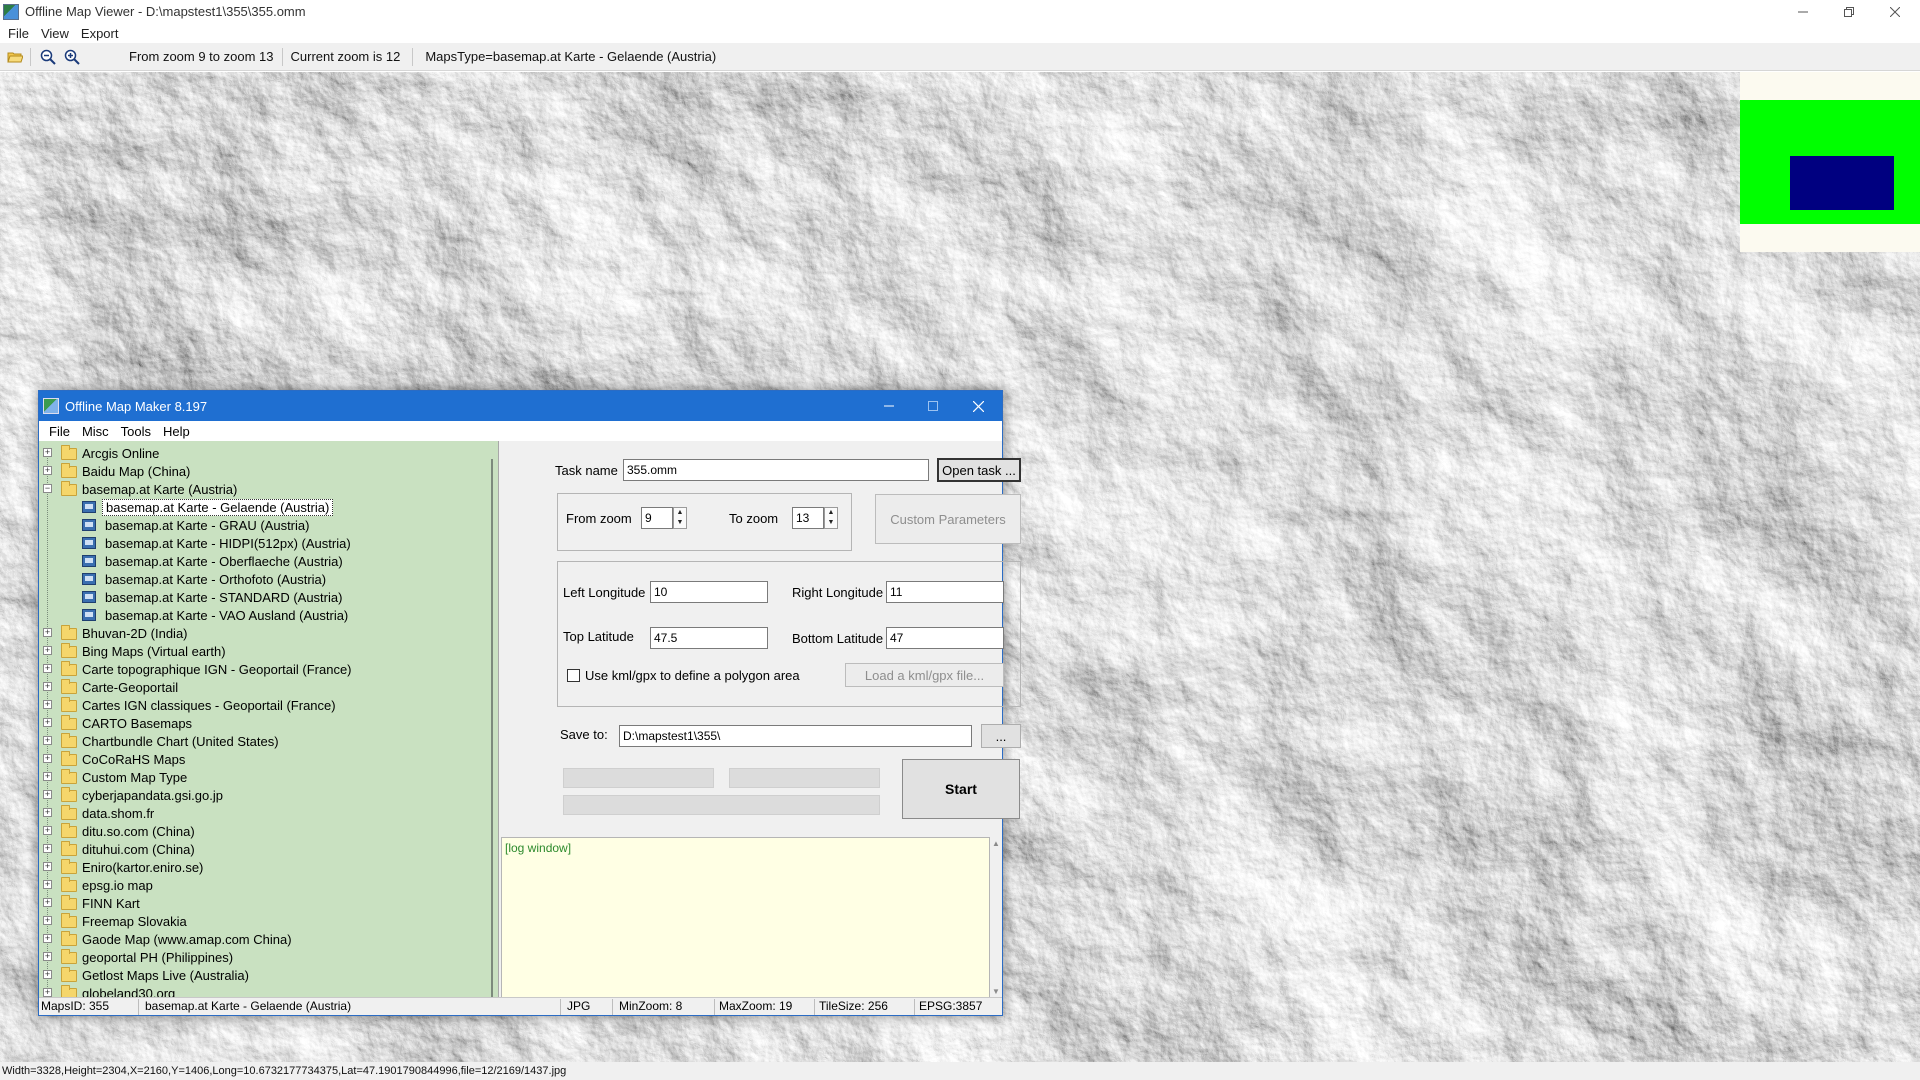  Describe the element at coordinates (95, 431) in the screenshot. I see `dialog-menu-misc: Misc` at that location.